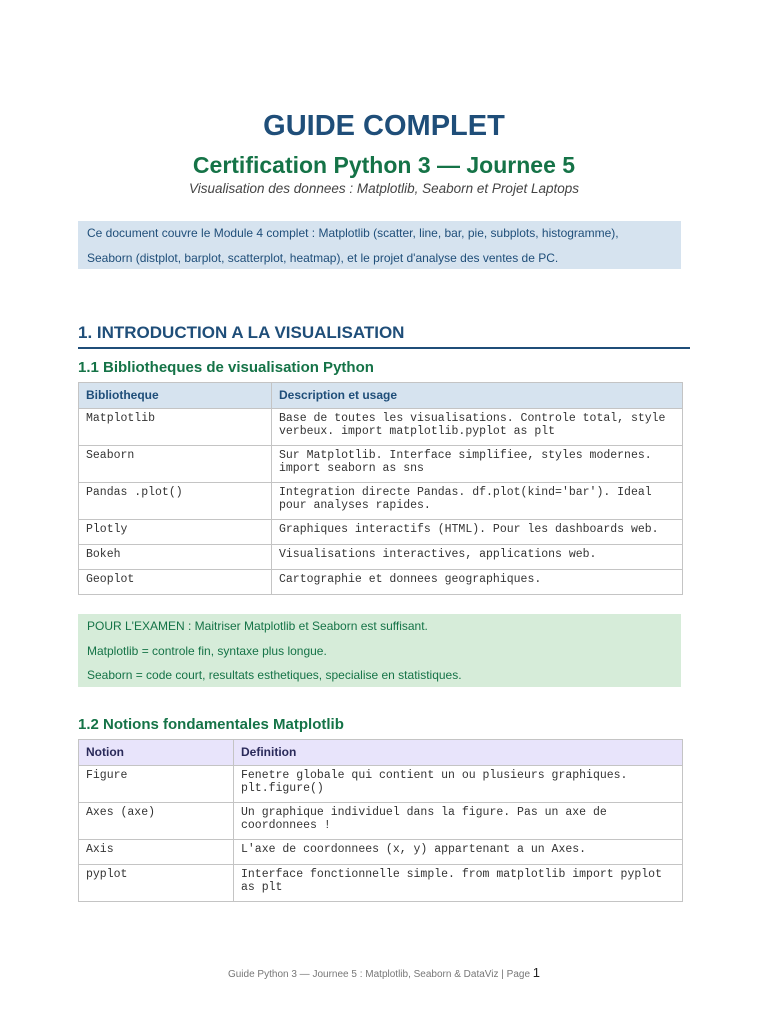 This screenshot has width=768, height=1024. What do you see at coordinates (175, 427) in the screenshot?
I see `library-name: Matplotlib` at bounding box center [175, 427].